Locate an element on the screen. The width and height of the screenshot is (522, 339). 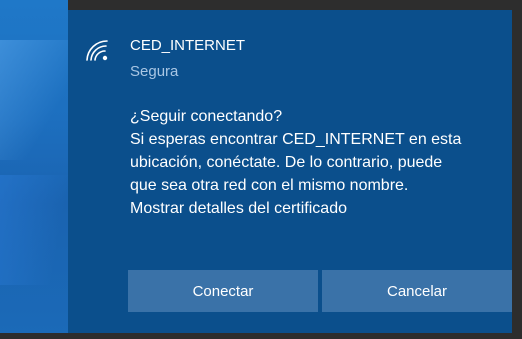
network-security-status: Segura is located at coordinates (154, 71).